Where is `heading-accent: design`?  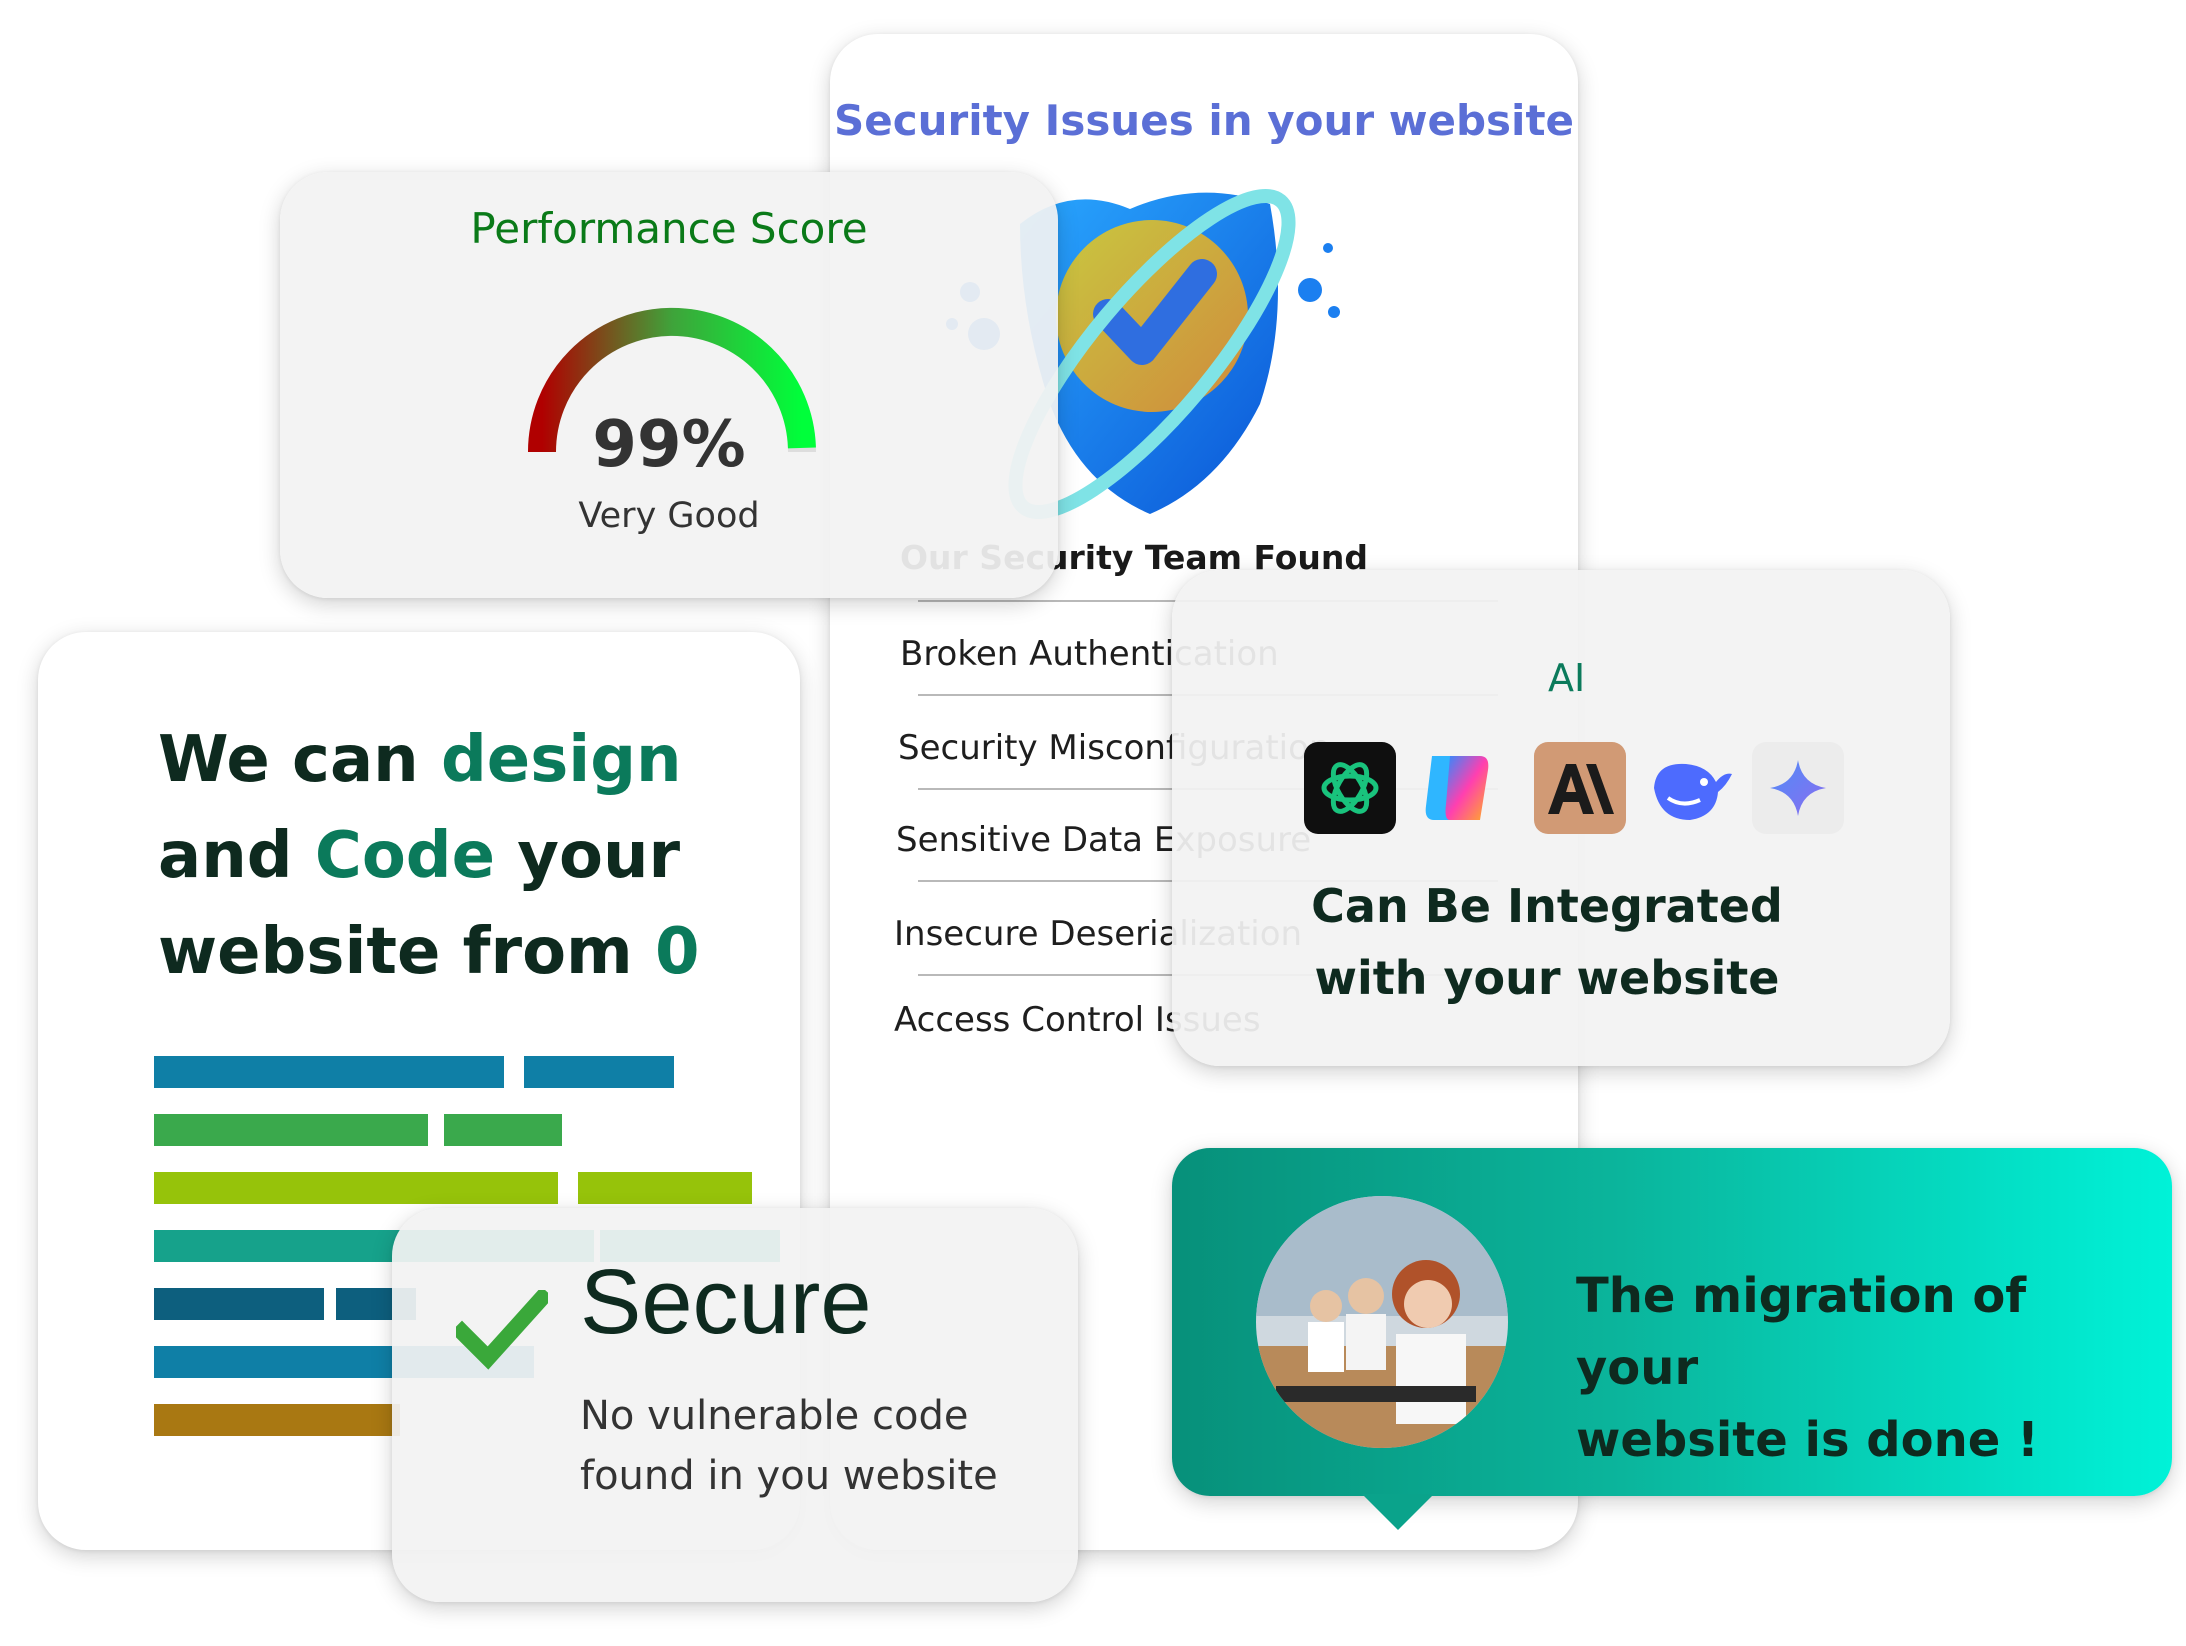 heading-accent: design is located at coordinates (561, 760).